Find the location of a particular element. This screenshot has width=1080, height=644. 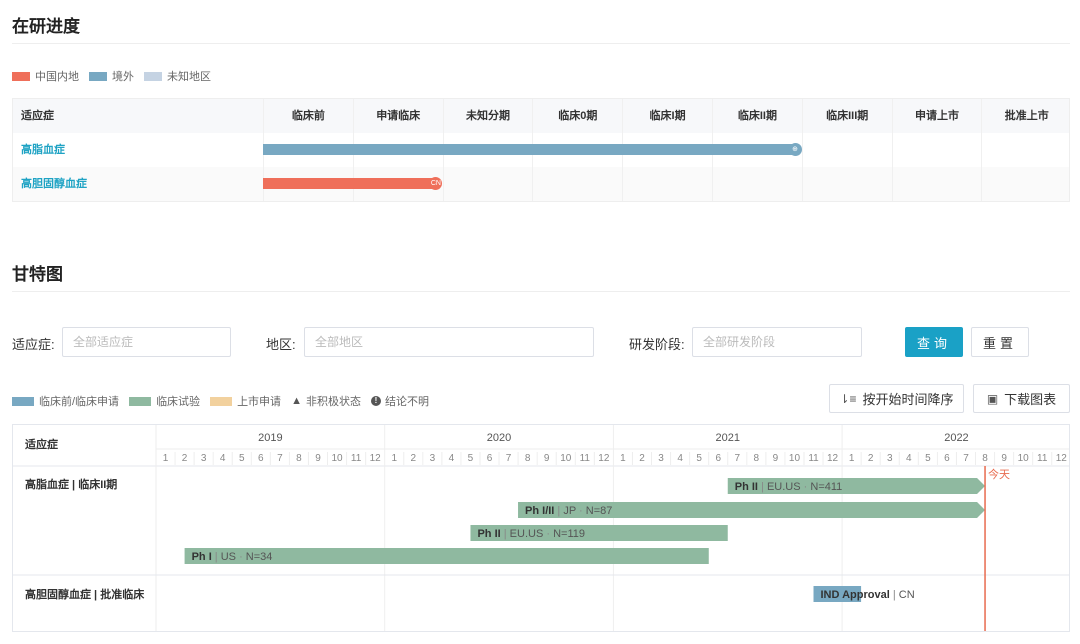

progress-legend: 中国内地 境外 未知地区 is located at coordinates (116, 76).